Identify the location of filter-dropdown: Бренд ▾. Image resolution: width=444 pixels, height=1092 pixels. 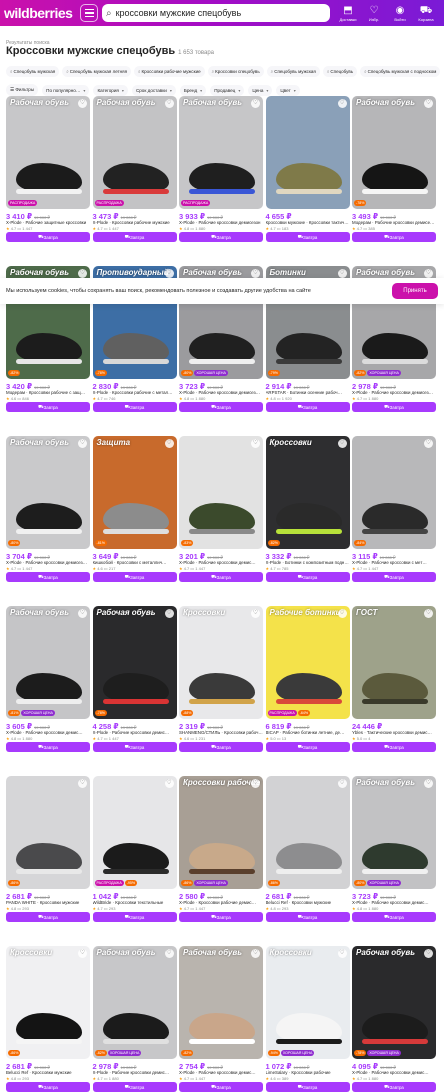
(193, 90).